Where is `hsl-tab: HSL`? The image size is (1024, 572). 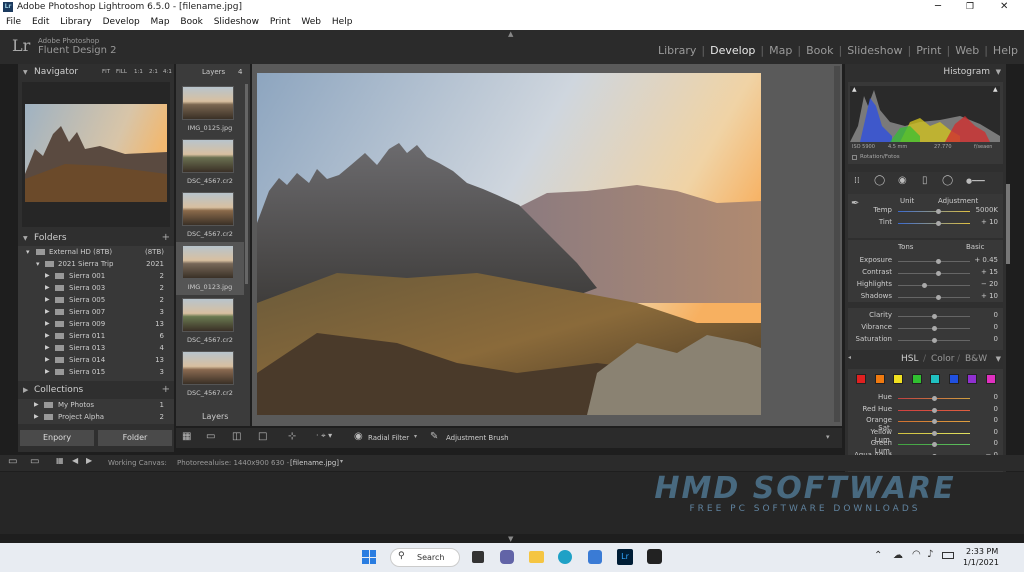 hsl-tab: HSL is located at coordinates (910, 359).